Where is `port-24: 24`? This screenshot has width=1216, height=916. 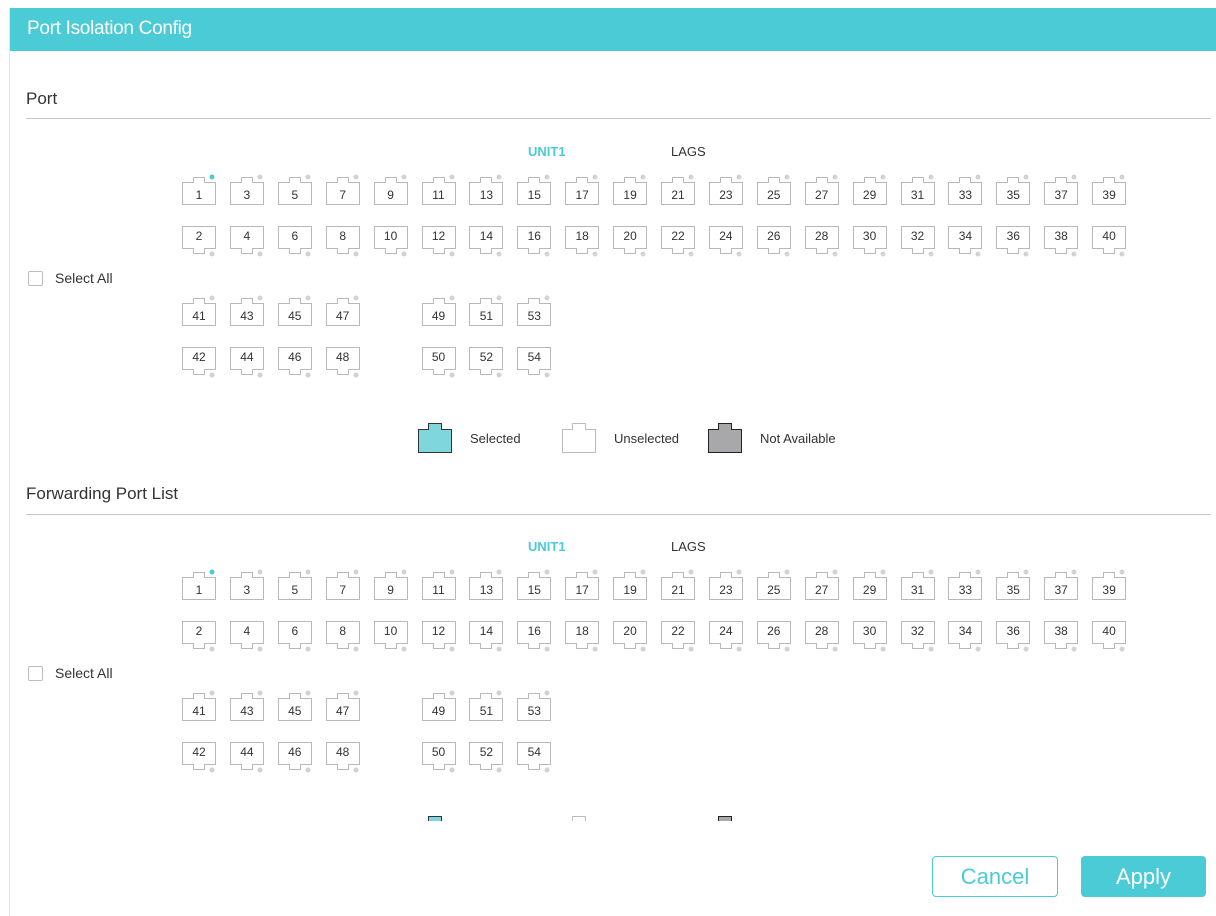
port-24: 24 is located at coordinates (725, 635).